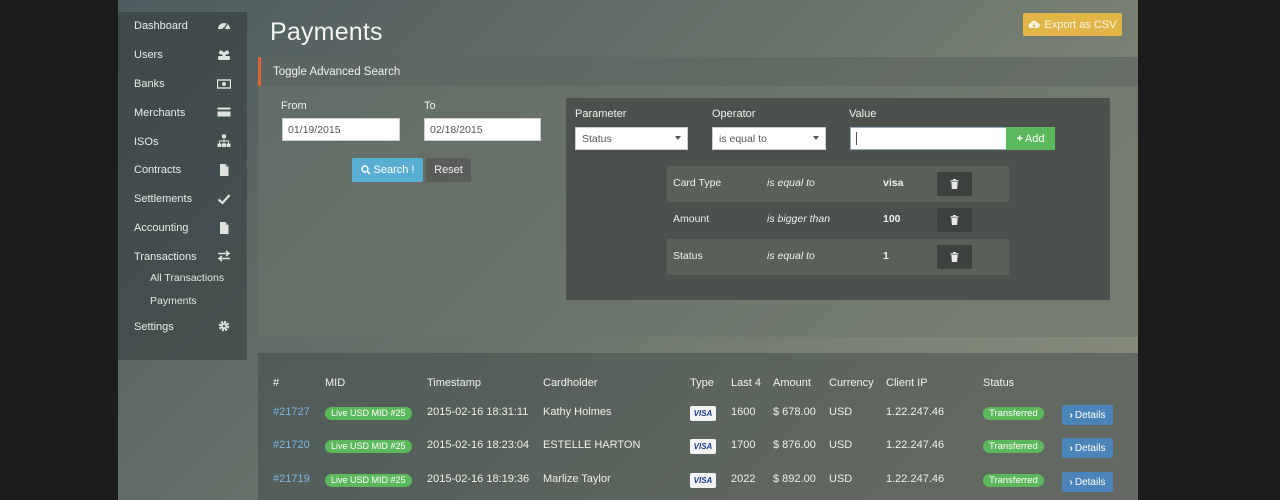 Image resolution: width=1280 pixels, height=500 pixels. I want to click on column-header: Amount, so click(792, 383).